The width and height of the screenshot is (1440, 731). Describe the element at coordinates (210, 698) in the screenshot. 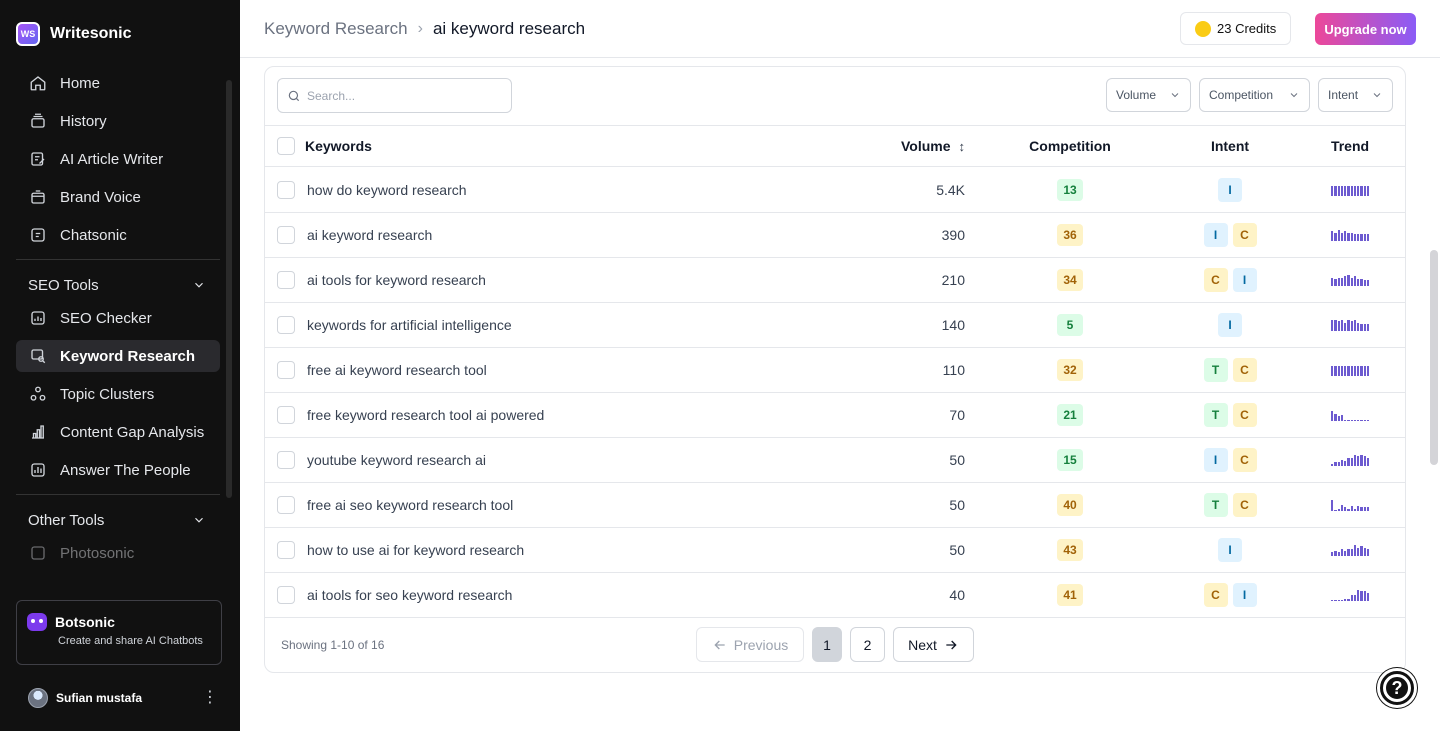

I see `more-options-icon: ⋮` at that location.